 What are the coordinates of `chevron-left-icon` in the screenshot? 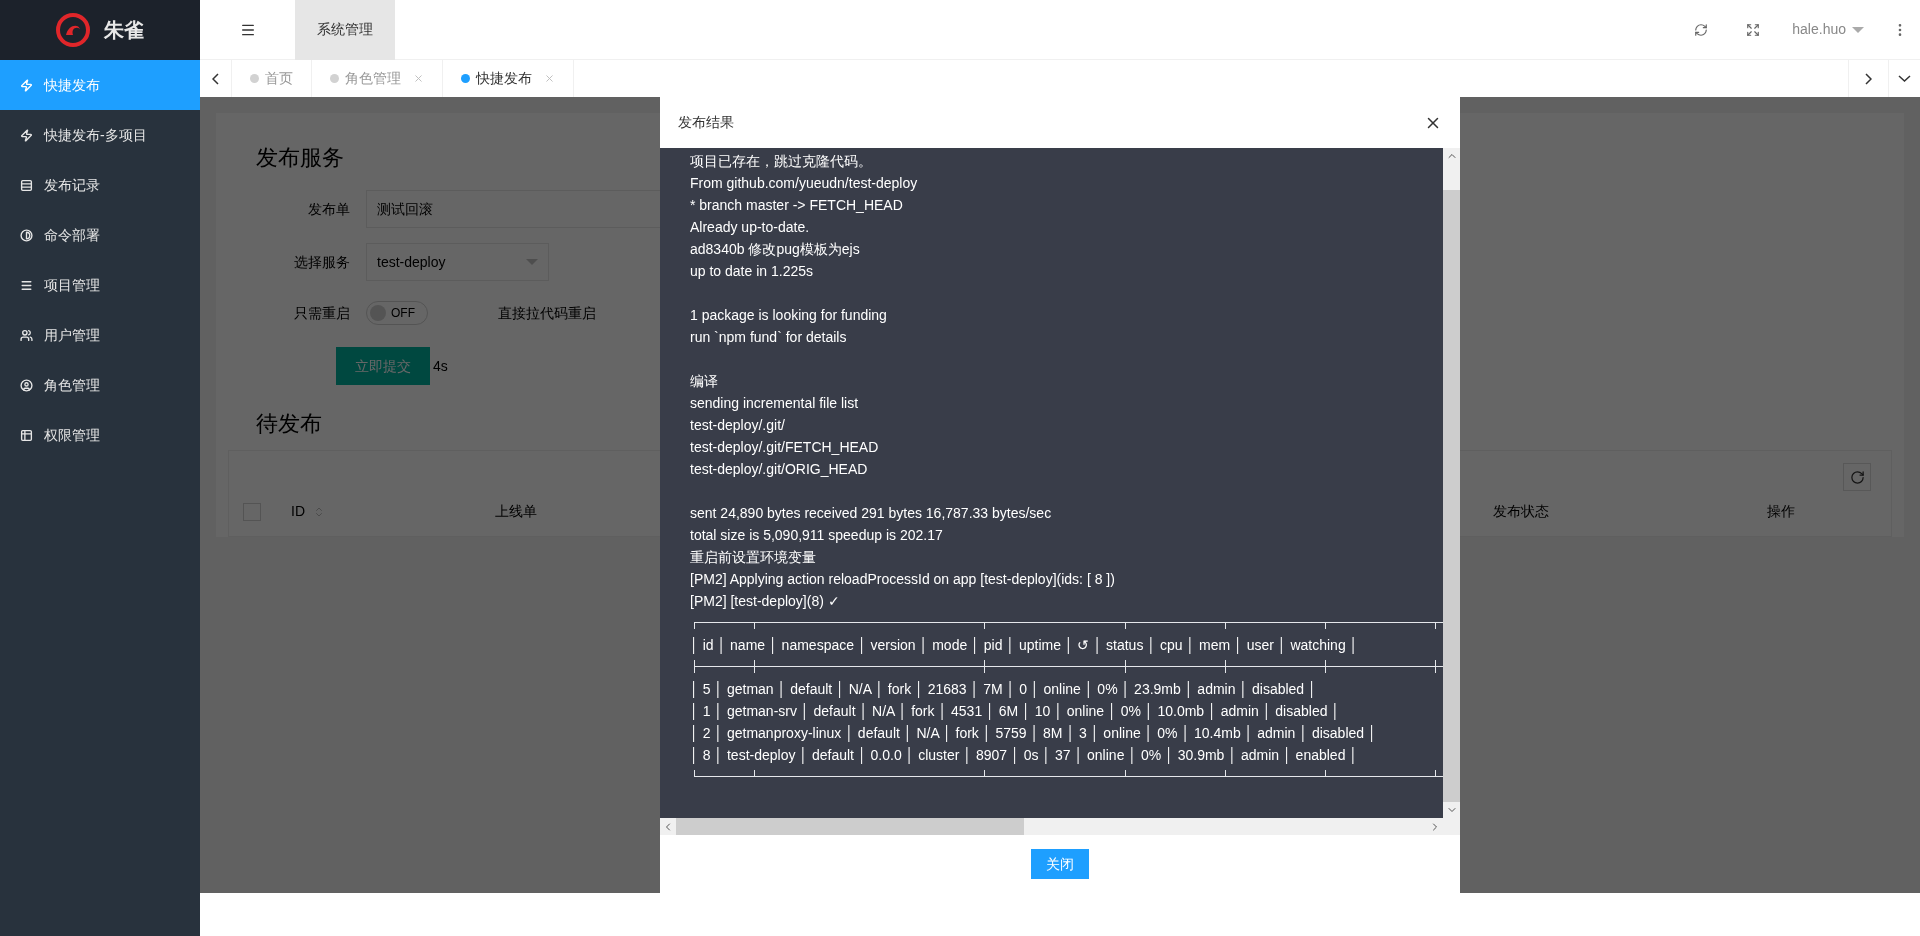 It's located at (215, 78).